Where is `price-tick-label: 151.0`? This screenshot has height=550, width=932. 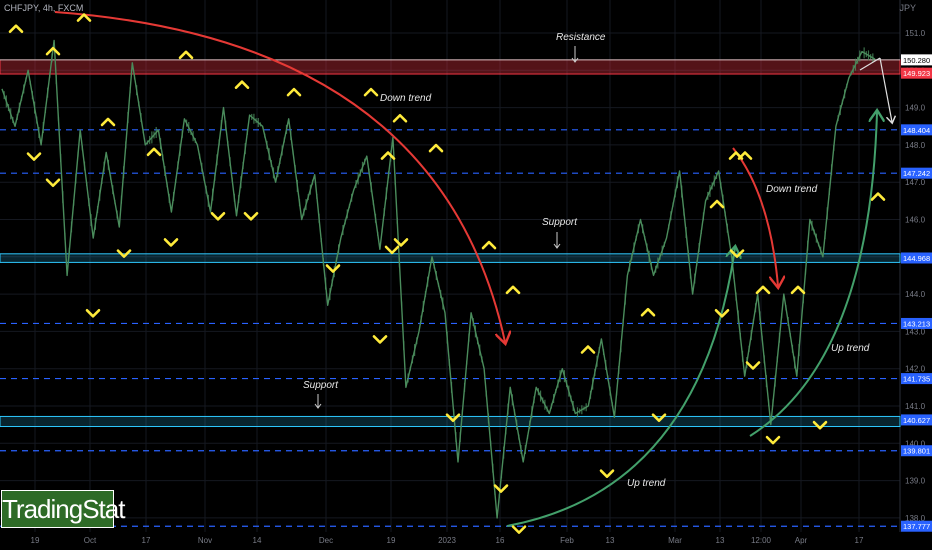
price-tick-label: 151.0 is located at coordinates (915, 33).